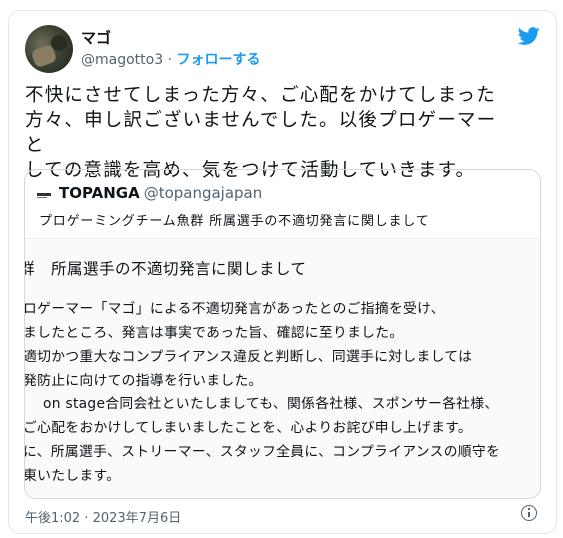 This screenshot has width=563, height=538. Describe the element at coordinates (234, 221) in the screenshot. I see `quoted-tweet-text: プロゲーミングチーム魚群 所属選手の不適切発言に関しまして` at that location.